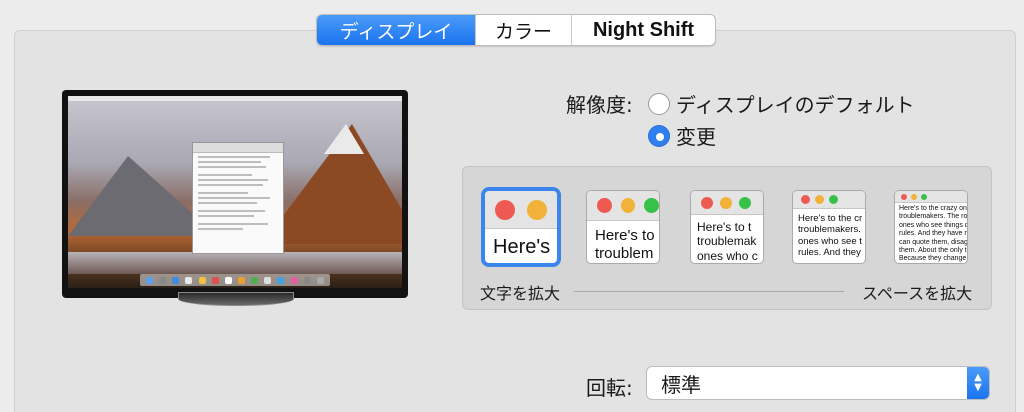 This screenshot has width=1024, height=412. Describe the element at coordinates (659, 135) in the screenshot. I see `radio-scaled` at that location.